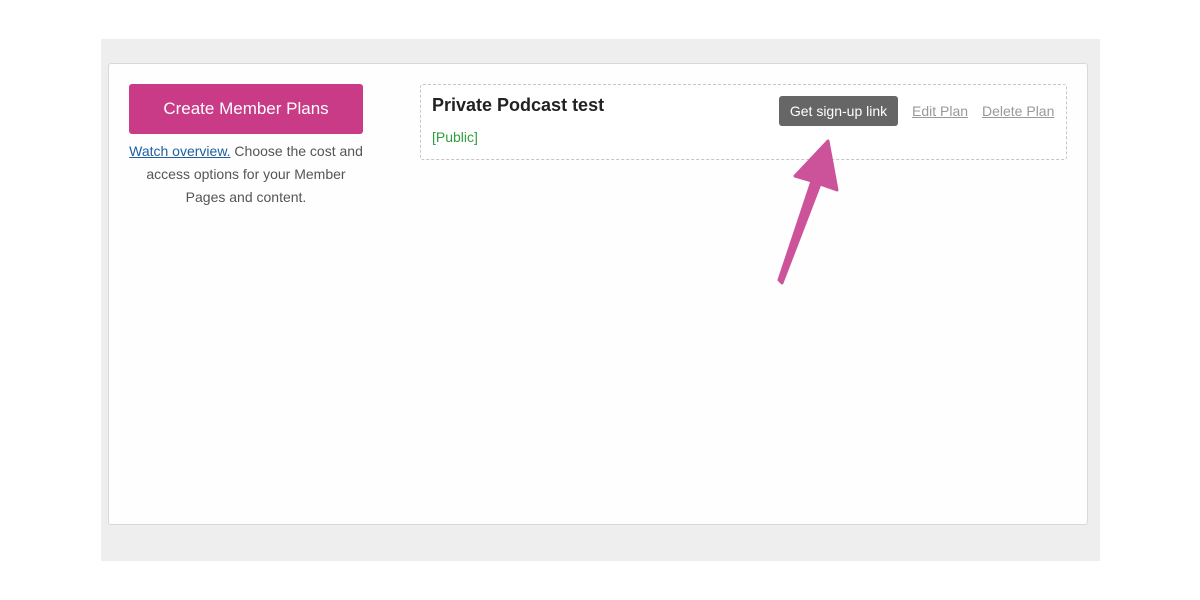 The image size is (1200, 600). I want to click on get-sign-up-link-button: Get sign-up link, so click(838, 111).